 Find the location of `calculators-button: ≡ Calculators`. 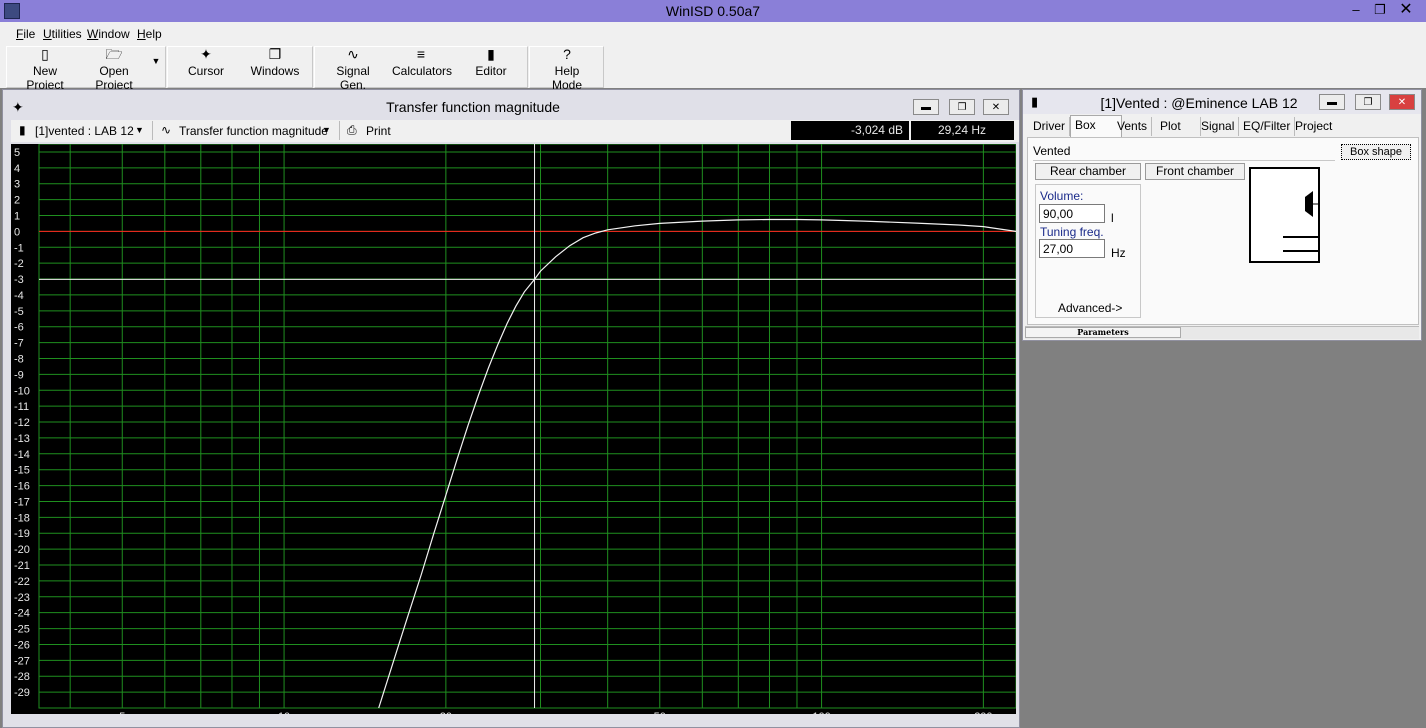

calculators-button: ≡ Calculators is located at coordinates (422, 64).